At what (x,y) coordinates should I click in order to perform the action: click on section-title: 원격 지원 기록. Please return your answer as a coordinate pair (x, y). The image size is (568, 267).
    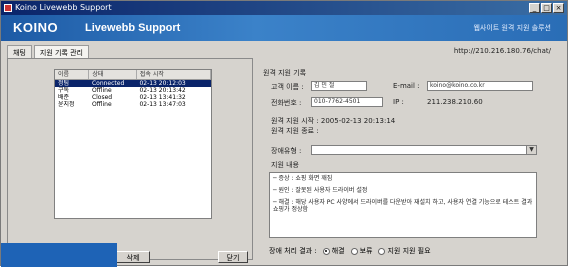
    Looking at the image, I should click on (285, 73).